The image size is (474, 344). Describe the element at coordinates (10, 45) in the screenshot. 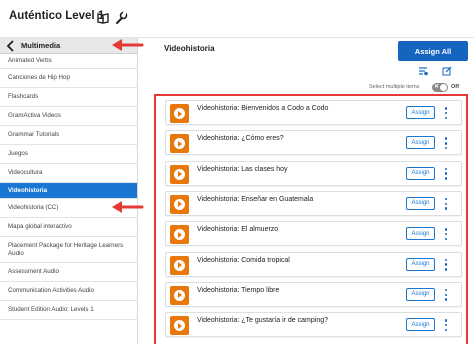

I see `chevron-left-icon` at that location.